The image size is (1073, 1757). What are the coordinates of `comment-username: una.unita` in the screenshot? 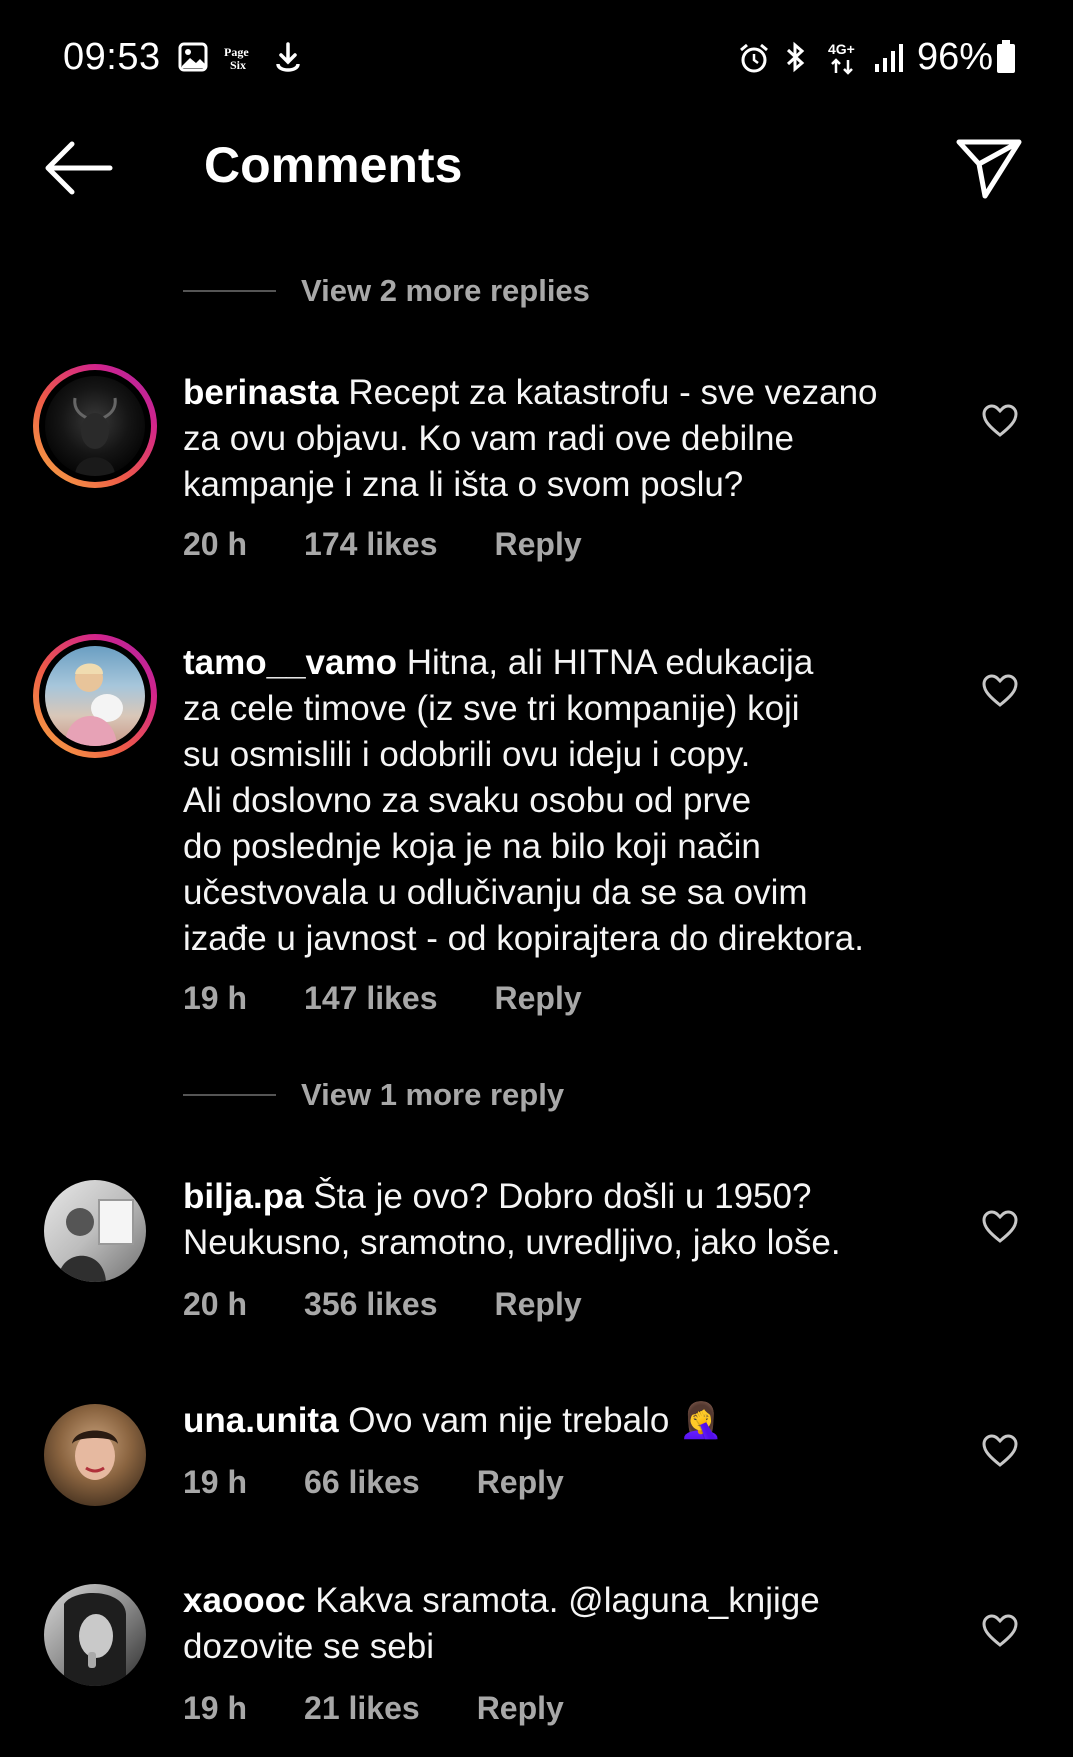 It's located at (261, 1420).